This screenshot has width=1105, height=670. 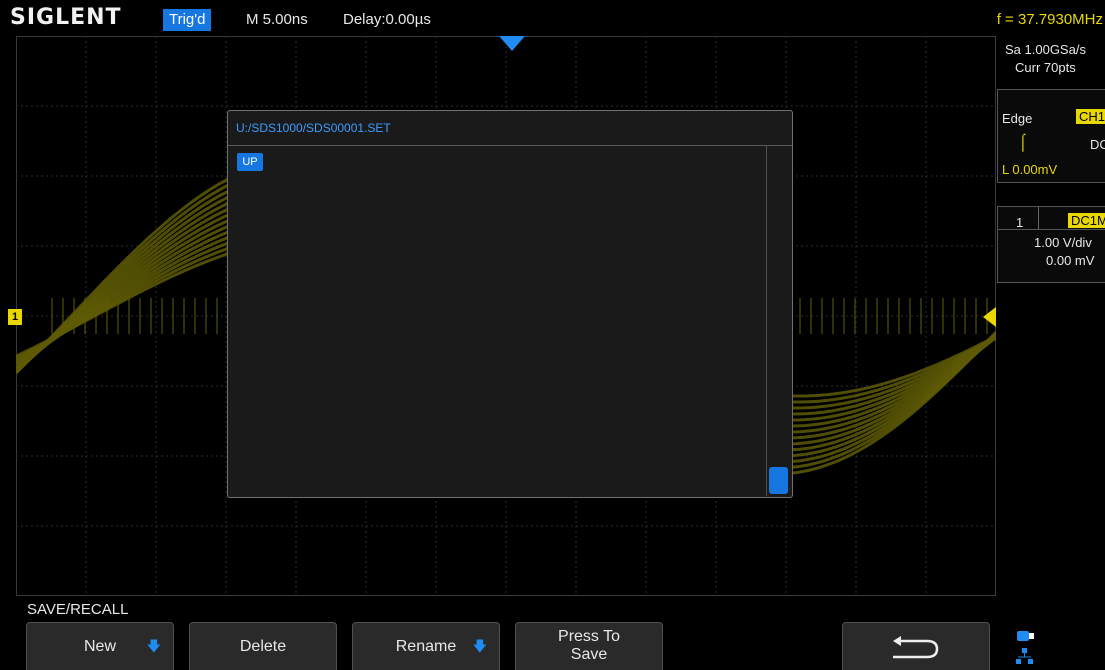 I want to click on back-button, so click(x=916, y=646).